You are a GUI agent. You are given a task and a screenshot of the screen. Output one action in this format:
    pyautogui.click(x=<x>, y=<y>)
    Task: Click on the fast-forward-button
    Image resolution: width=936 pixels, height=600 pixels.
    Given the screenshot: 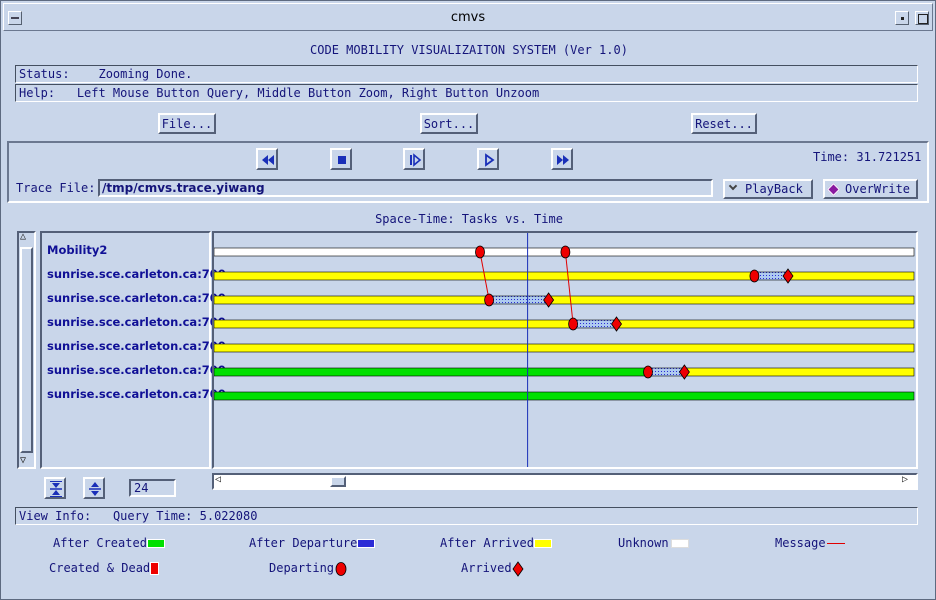 What is the action you would take?
    pyautogui.click(x=562, y=159)
    